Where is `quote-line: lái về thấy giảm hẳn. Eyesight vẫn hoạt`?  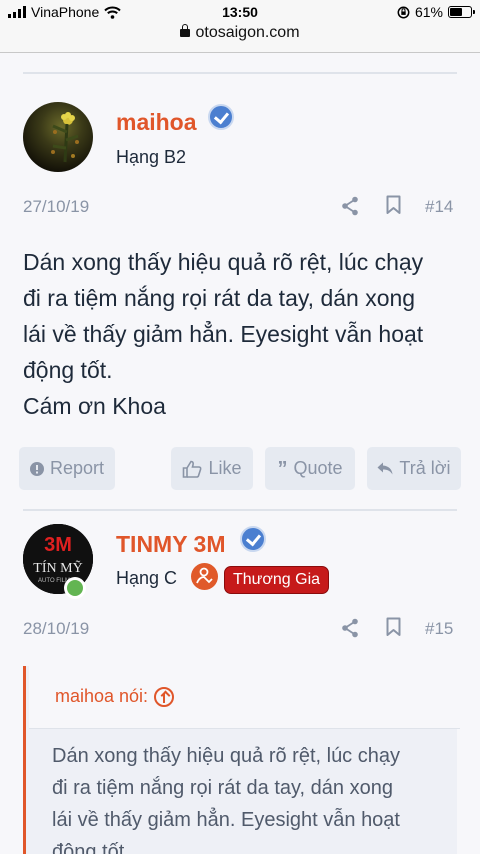
quote-line: lái về thấy giảm hẳn. Eyesight vẫn hoạt is located at coordinates (226, 820).